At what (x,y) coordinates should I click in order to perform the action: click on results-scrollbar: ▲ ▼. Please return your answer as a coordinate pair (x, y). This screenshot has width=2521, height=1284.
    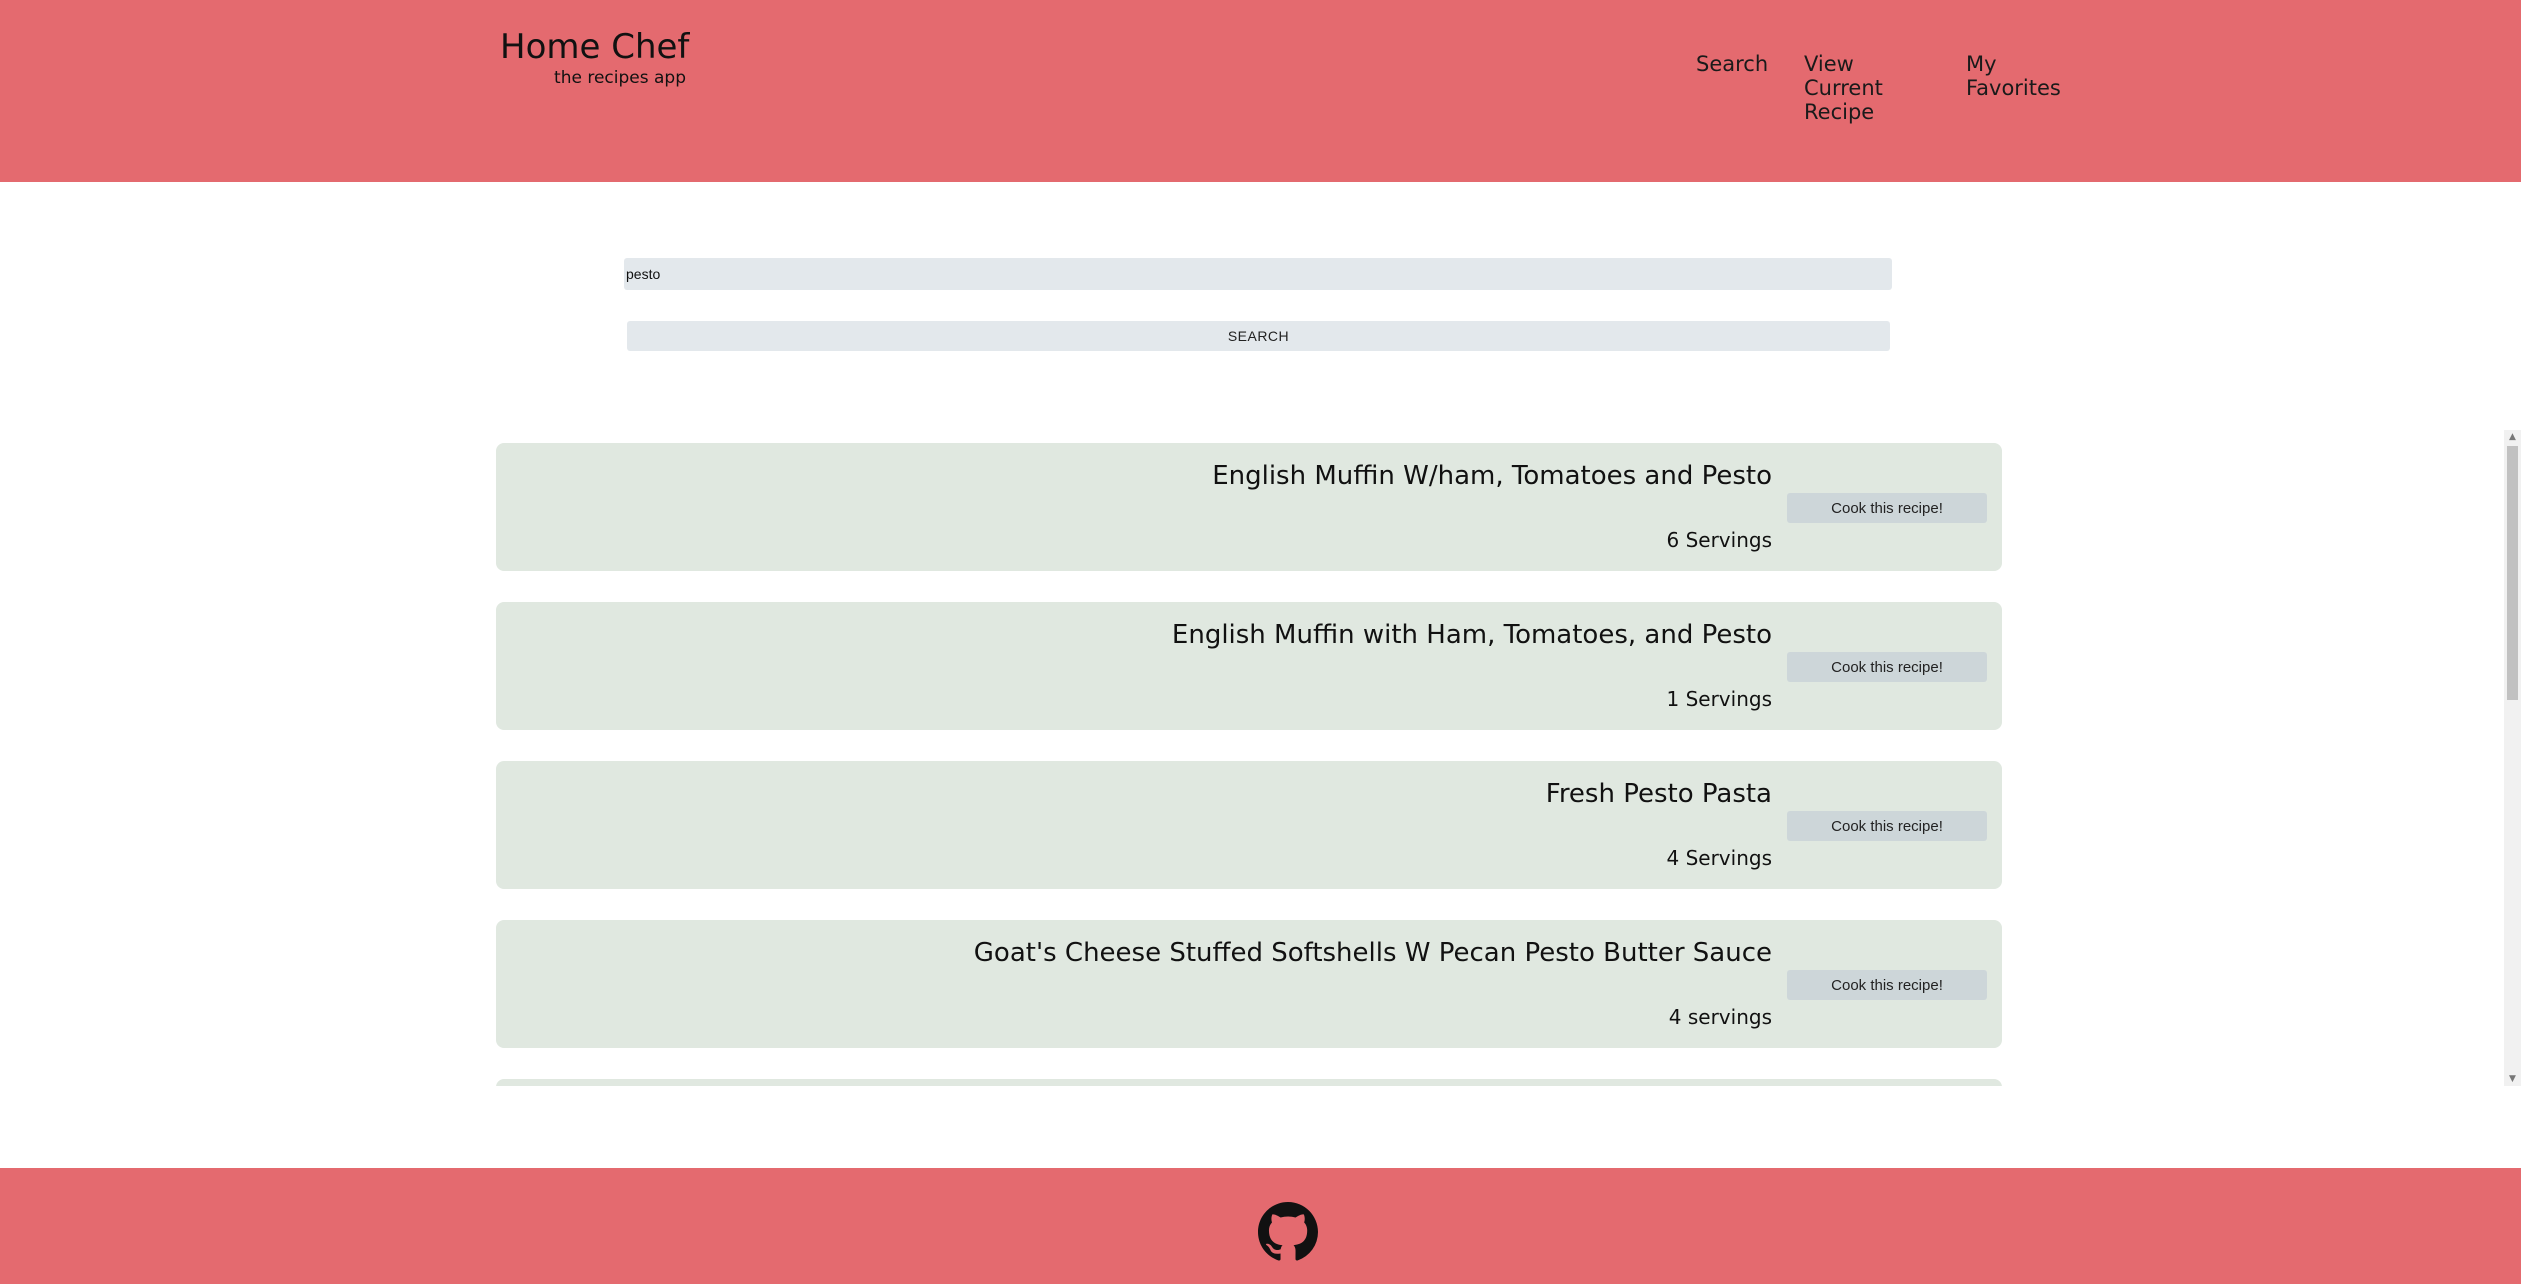
    Looking at the image, I should click on (2512, 758).